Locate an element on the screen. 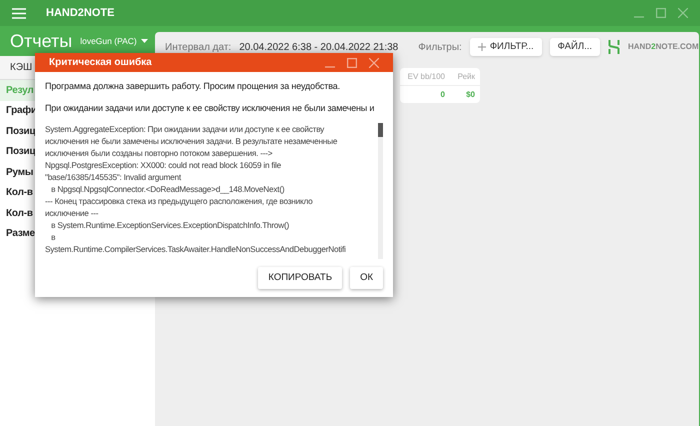 This screenshot has width=700, height=426. logo-icon is located at coordinates (614, 47).